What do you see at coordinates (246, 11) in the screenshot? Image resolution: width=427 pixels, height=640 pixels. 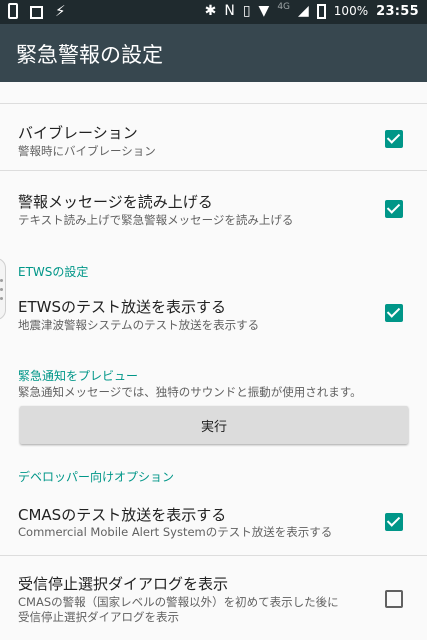 I see `vibrate-icon: ▯` at bounding box center [246, 11].